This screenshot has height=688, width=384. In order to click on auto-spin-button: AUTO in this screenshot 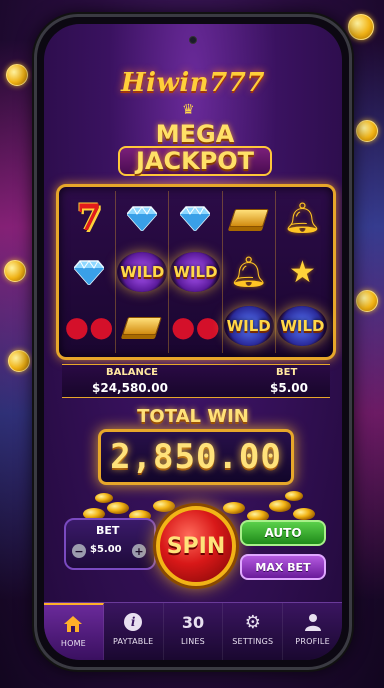, I will do `click(283, 533)`.